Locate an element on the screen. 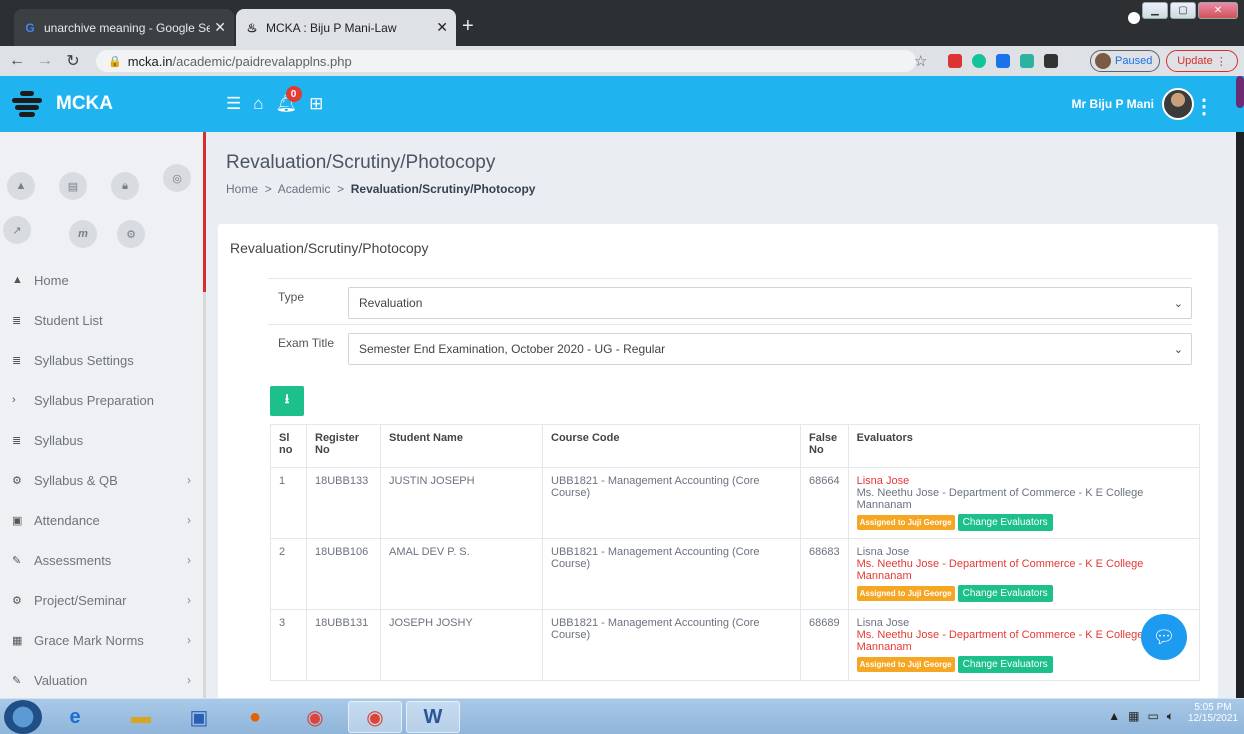  id-card-quick-icon: ▤ is located at coordinates (73, 186).